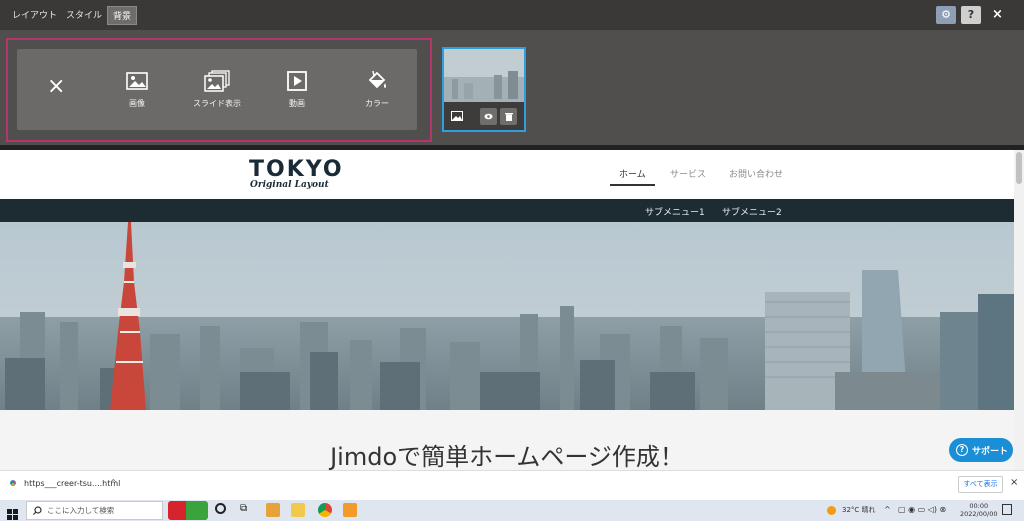  Describe the element at coordinates (350, 510) in the screenshot. I see `media-player-icon` at that location.